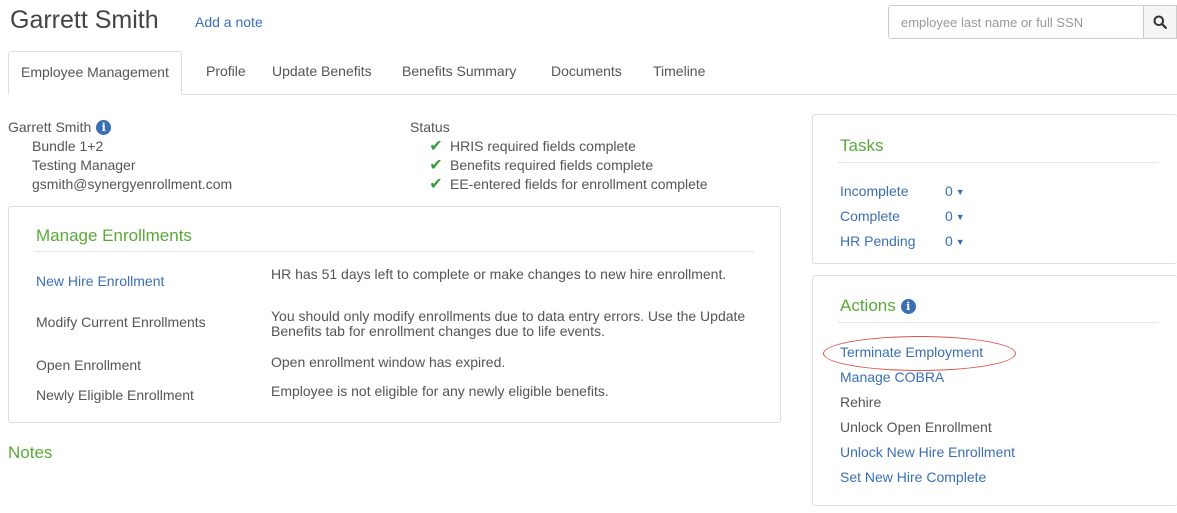  What do you see at coordinates (132, 184) in the screenshot?
I see `employee-email: gsmith@synergyenrollment.com` at bounding box center [132, 184].